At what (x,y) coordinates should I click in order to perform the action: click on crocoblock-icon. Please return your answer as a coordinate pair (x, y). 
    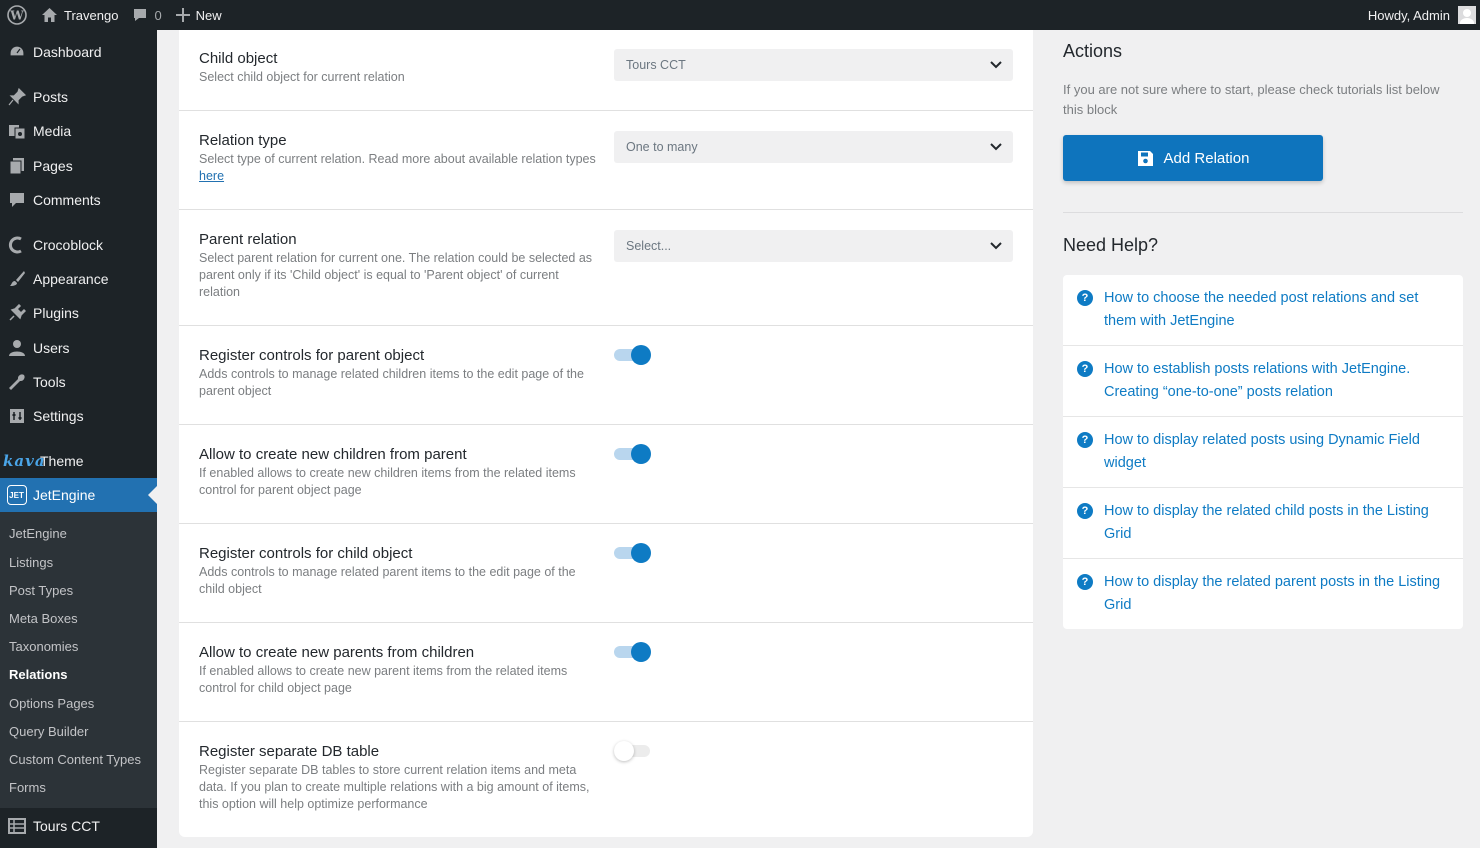
    Looking at the image, I should click on (16, 245).